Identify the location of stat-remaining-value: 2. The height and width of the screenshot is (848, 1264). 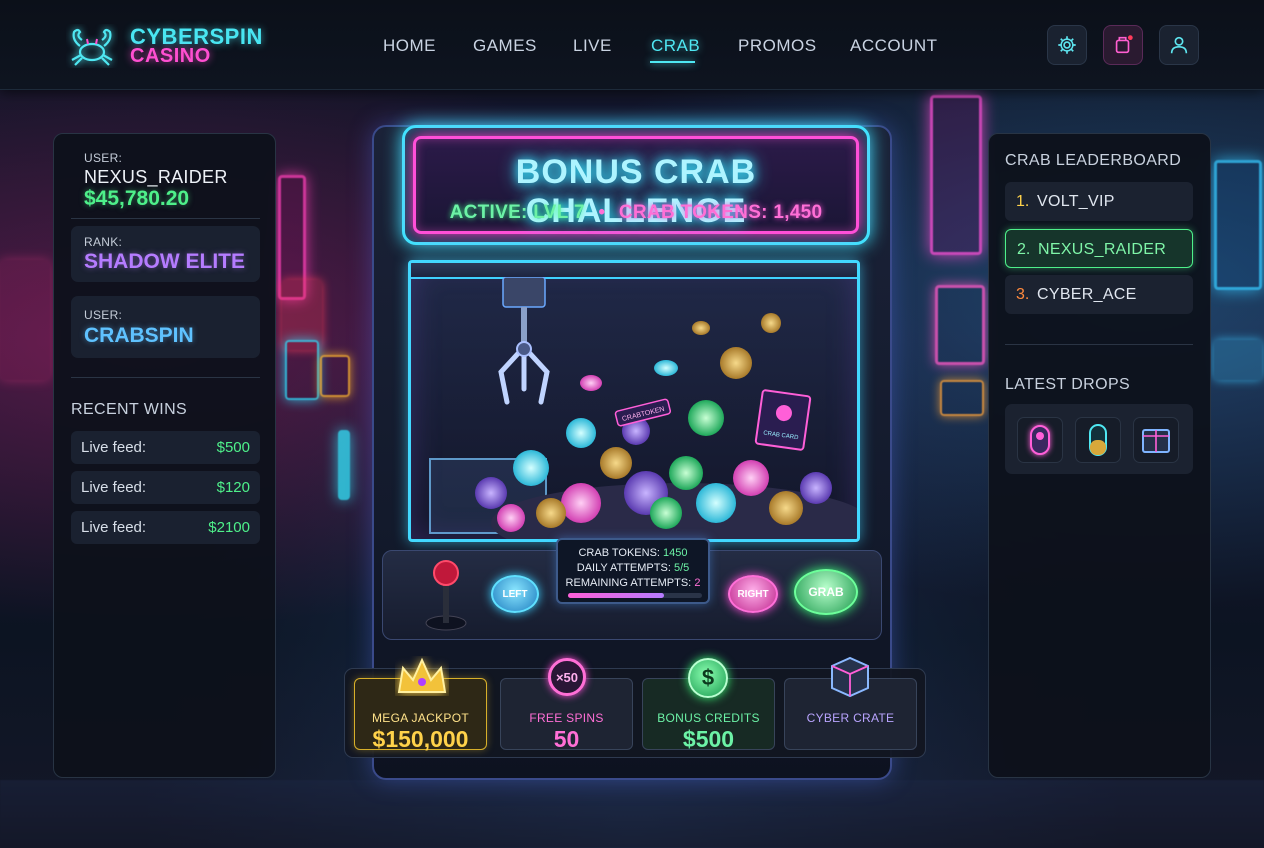
(697, 583).